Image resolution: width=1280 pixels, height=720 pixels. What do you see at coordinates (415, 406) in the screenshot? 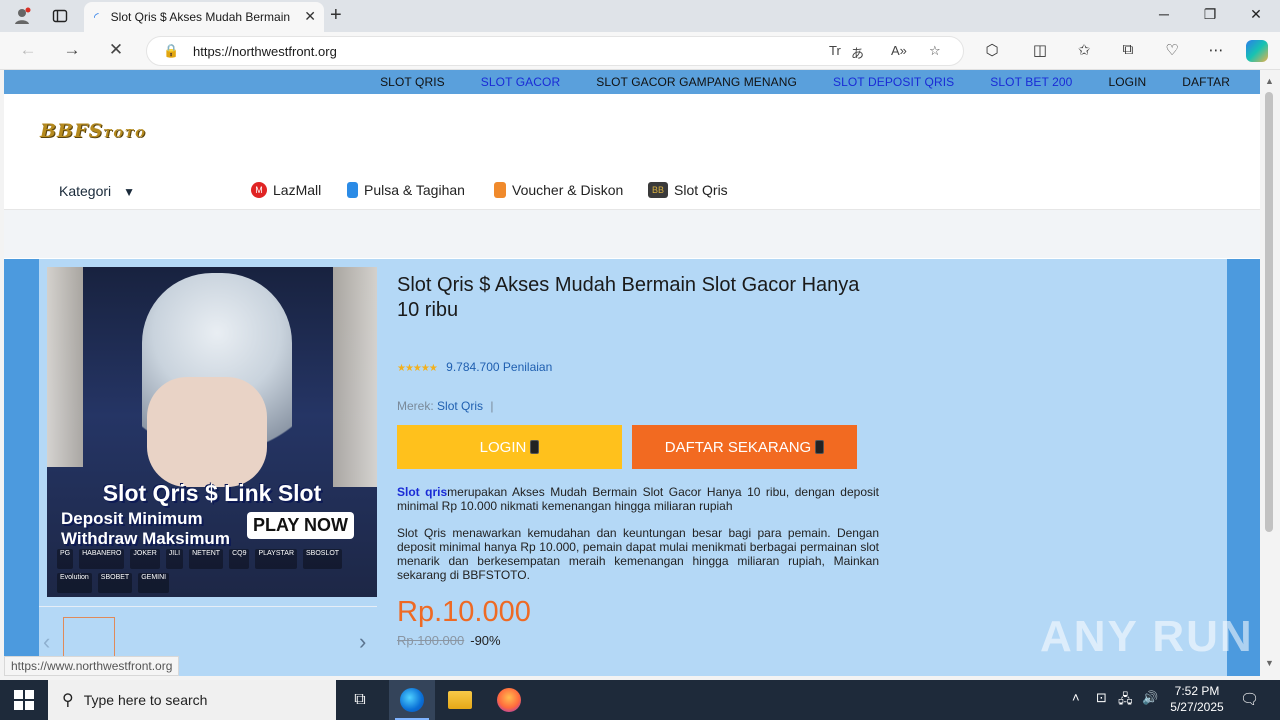
I see `brand-label: Merek:` at bounding box center [415, 406].